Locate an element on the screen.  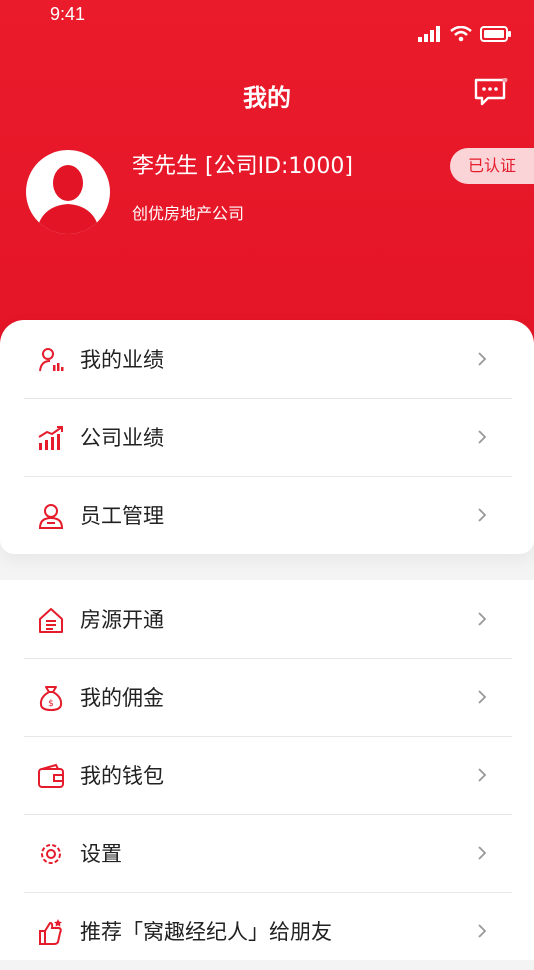
menu-label: 推荐「窝趣经纪人」给朋友 is located at coordinates (206, 932).